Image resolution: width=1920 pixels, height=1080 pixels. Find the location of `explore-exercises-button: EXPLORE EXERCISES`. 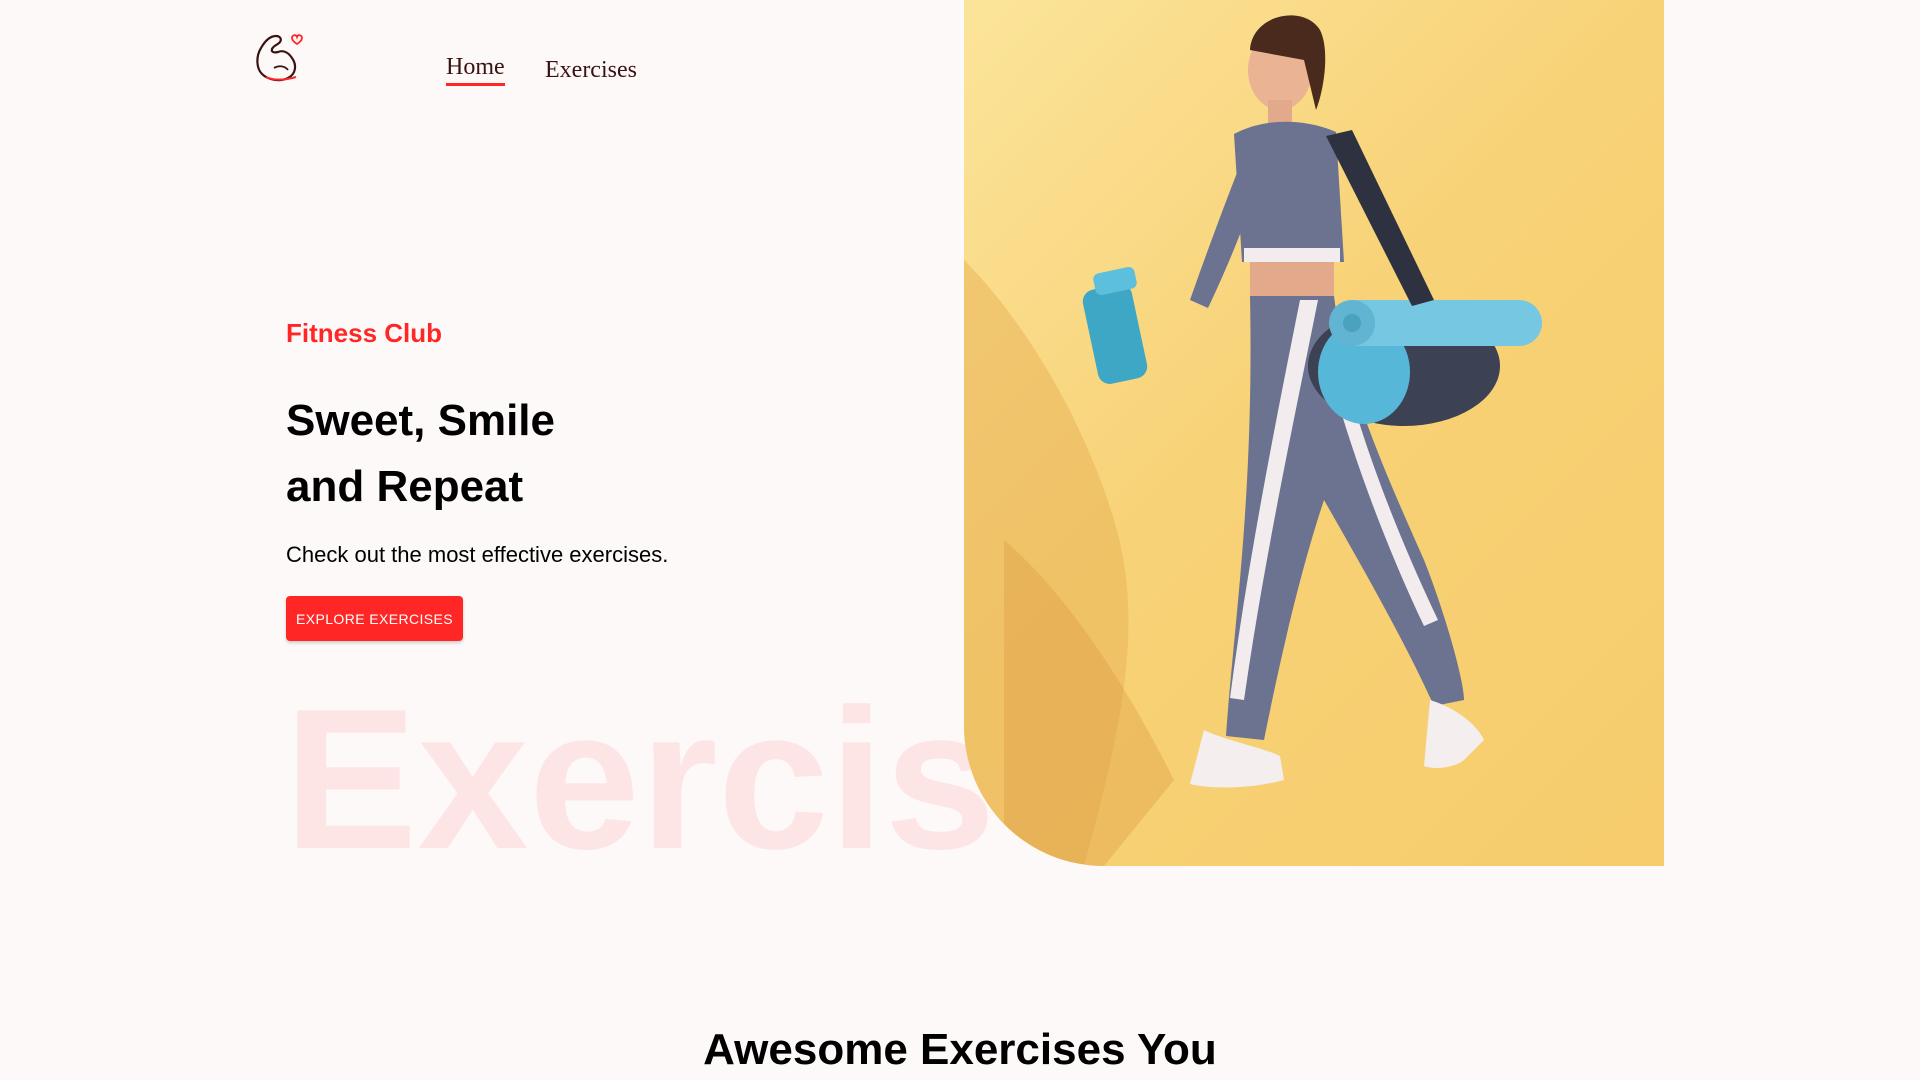

explore-exercises-button: EXPLORE EXERCISES is located at coordinates (374, 618).